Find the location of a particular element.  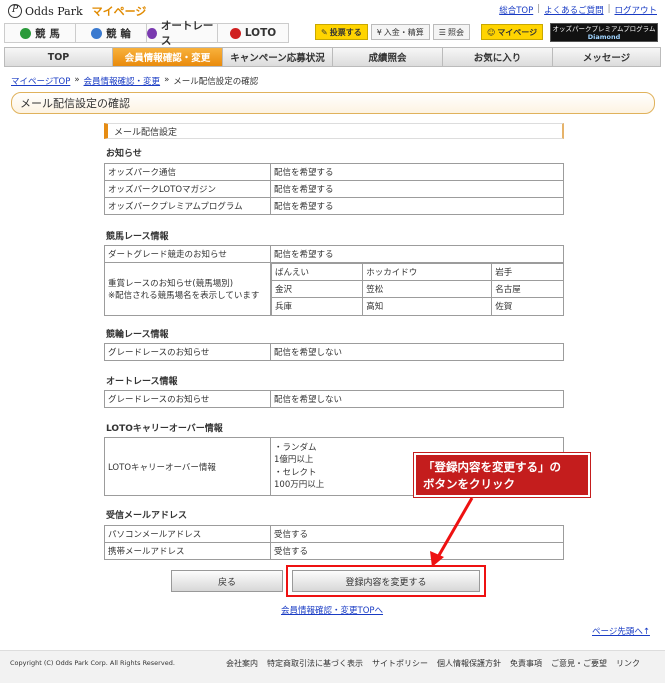

top-link-logout: ログアウト is located at coordinates (635, 10).